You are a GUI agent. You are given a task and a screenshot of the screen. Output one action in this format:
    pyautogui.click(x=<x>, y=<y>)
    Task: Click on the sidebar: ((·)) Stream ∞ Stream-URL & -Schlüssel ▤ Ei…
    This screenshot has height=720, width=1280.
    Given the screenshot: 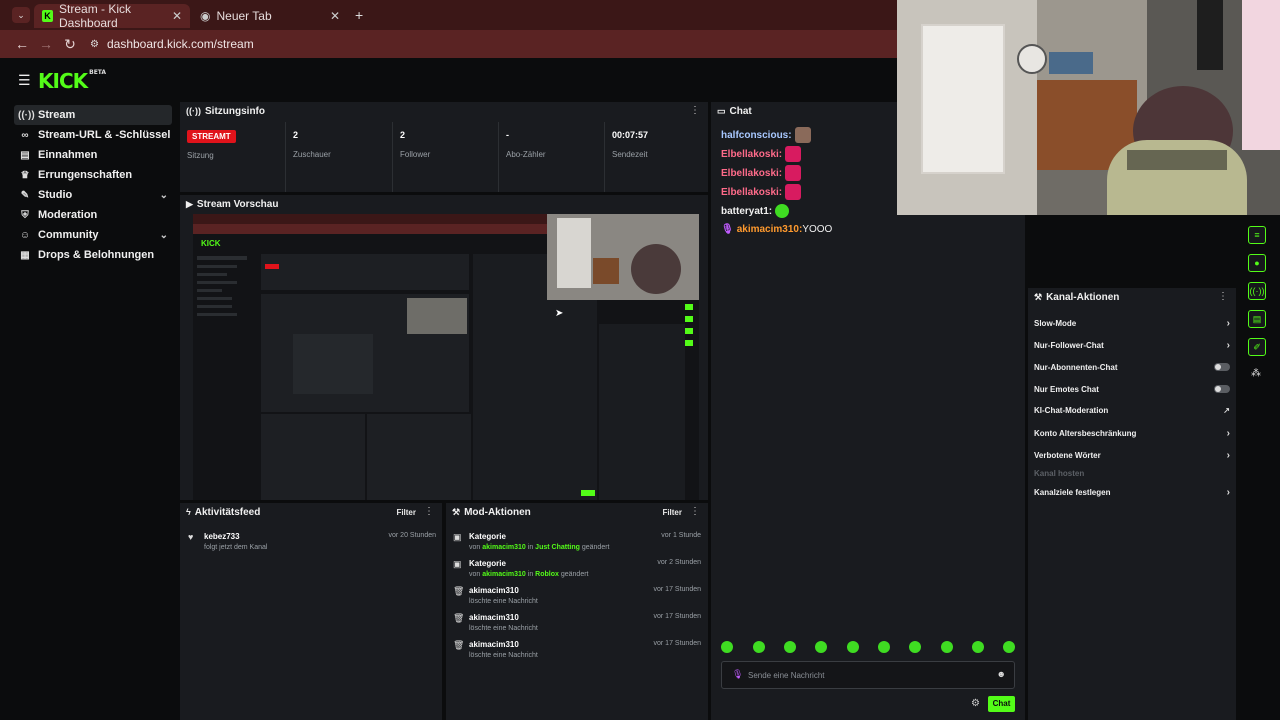 What is the action you would take?
    pyautogui.click(x=90, y=411)
    